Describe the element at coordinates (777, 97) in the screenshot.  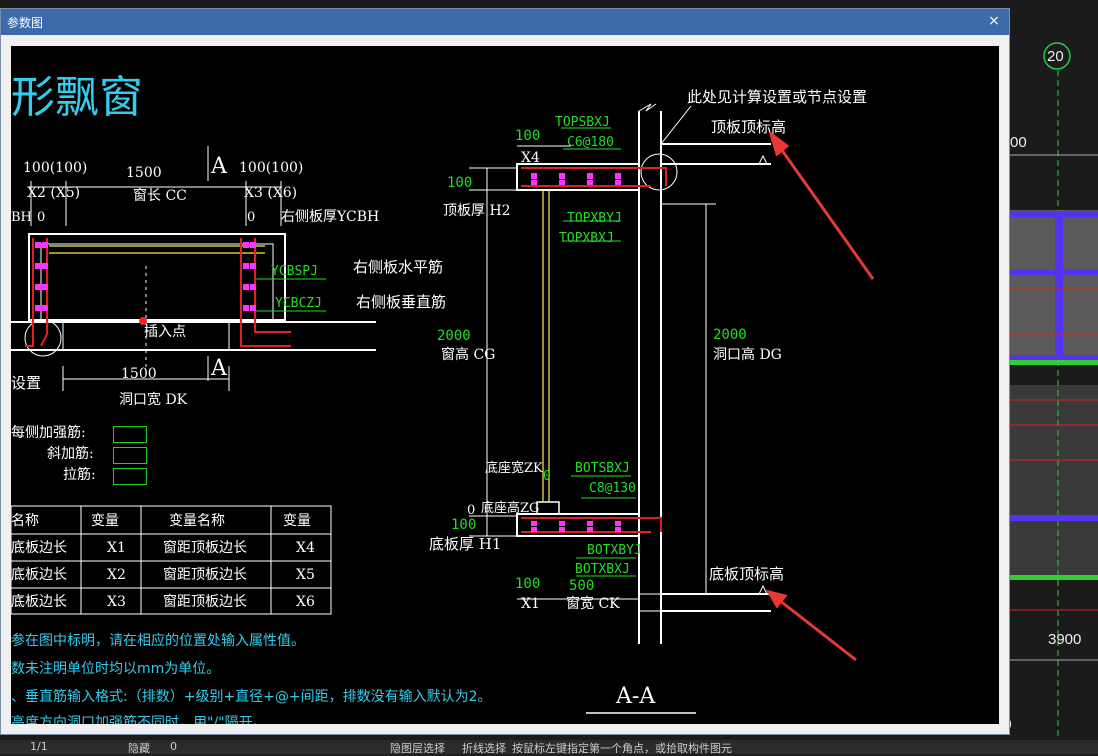
I see `calc-setting-note: 此处见计算设置或节点设置` at that location.